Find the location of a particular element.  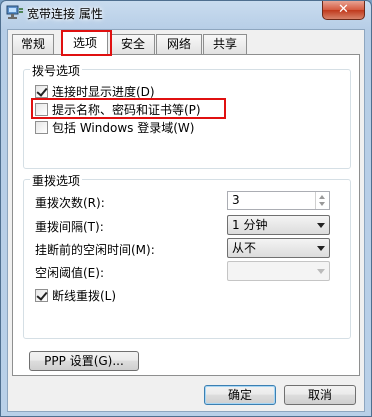

group-label: 重拨选项 is located at coordinates (56, 180).